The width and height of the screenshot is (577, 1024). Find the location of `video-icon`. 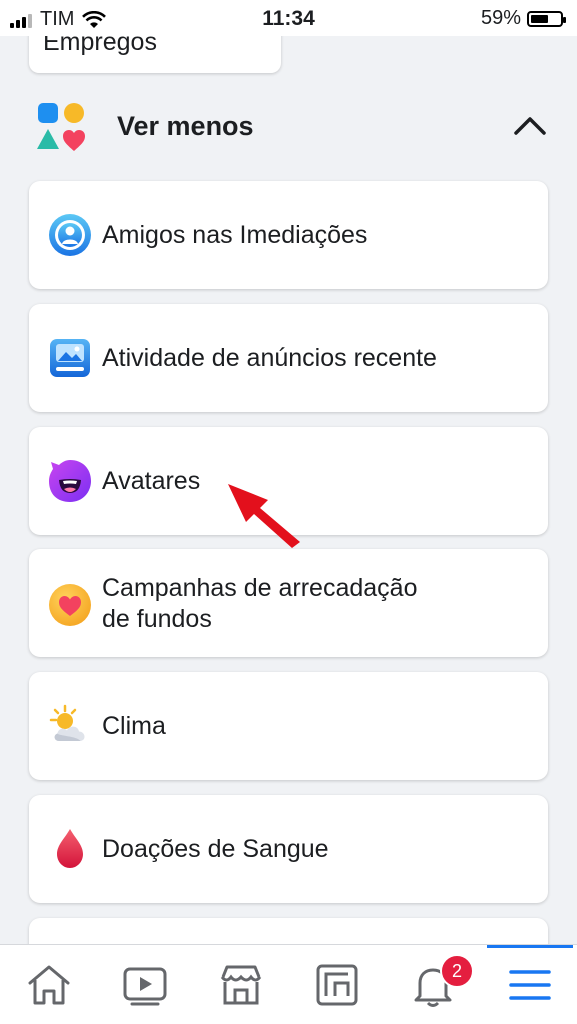

video-icon is located at coordinates (145, 986).